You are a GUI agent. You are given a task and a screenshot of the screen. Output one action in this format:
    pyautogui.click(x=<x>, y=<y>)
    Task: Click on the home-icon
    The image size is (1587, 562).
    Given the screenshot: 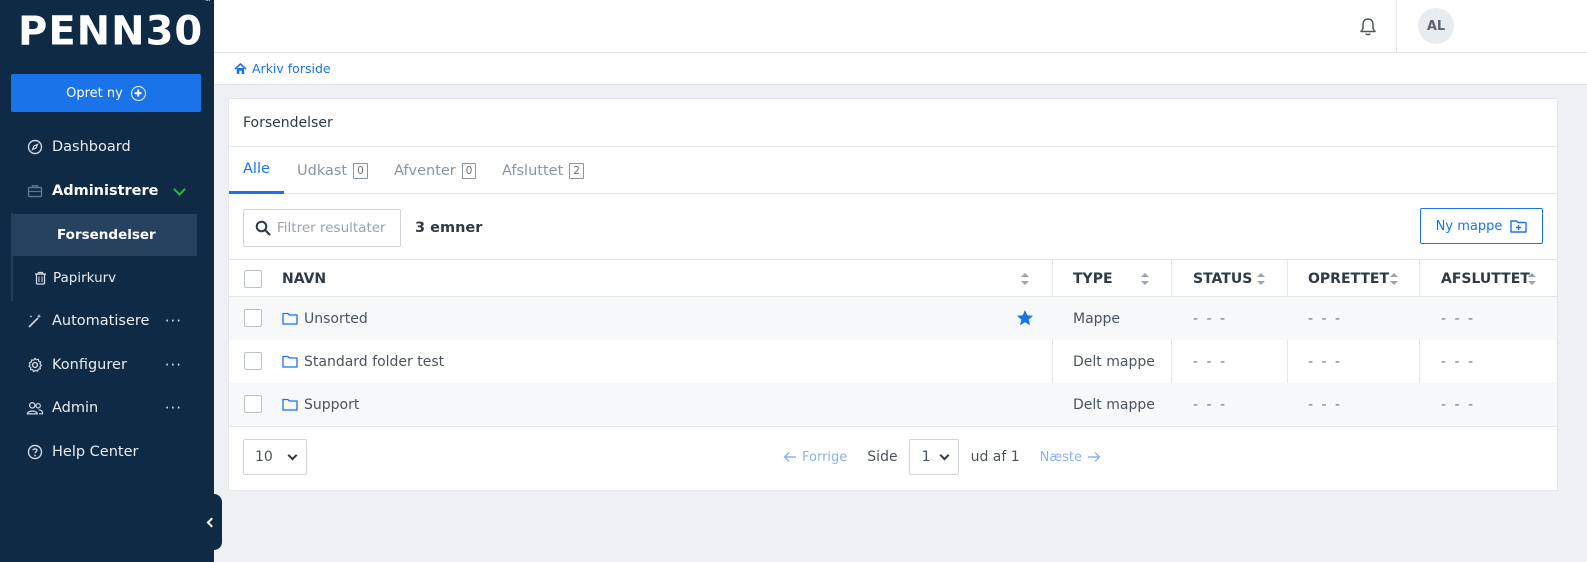 What is the action you would take?
    pyautogui.click(x=240, y=68)
    